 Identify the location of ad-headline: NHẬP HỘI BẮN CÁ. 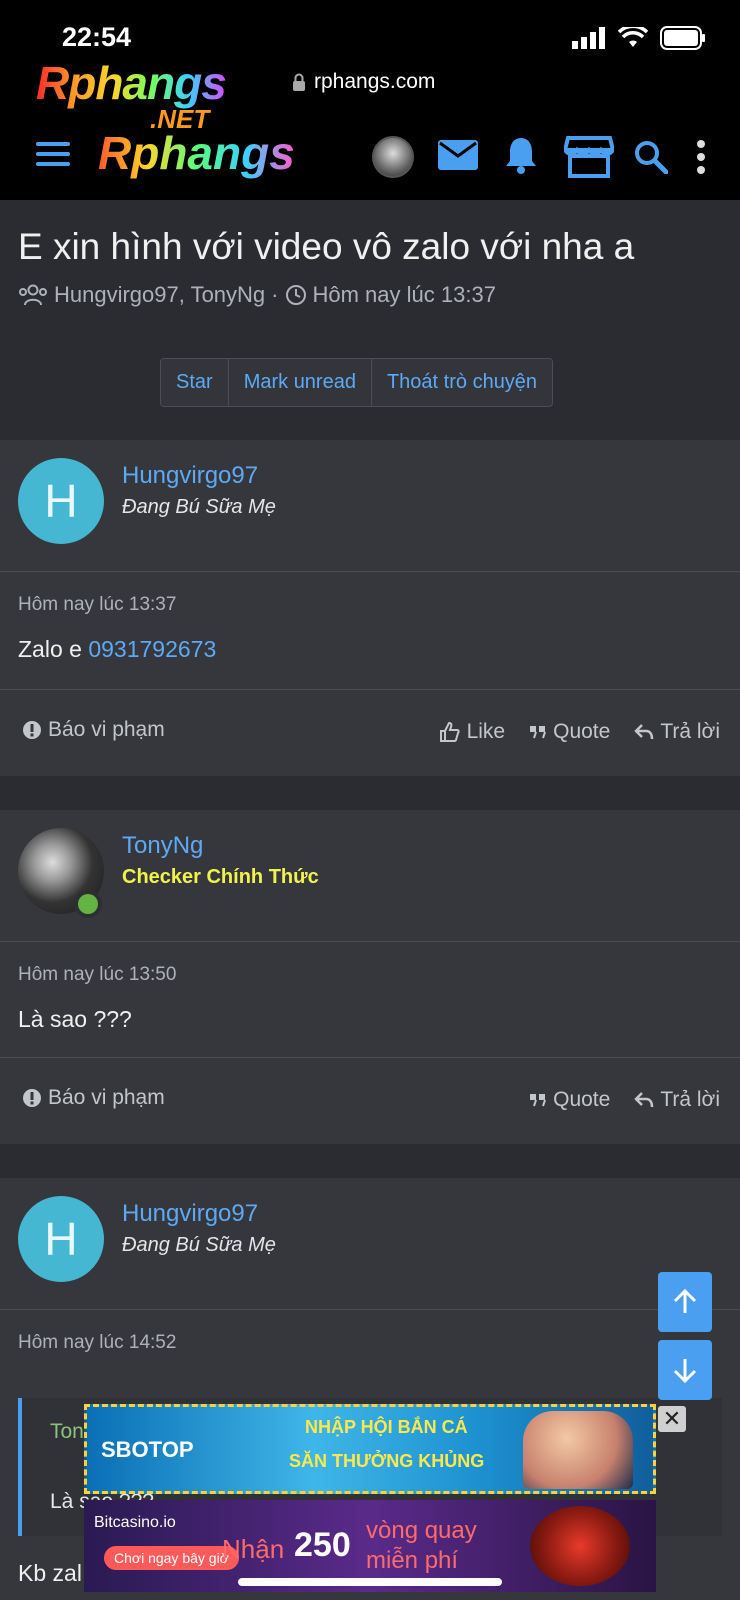
(386, 1427).